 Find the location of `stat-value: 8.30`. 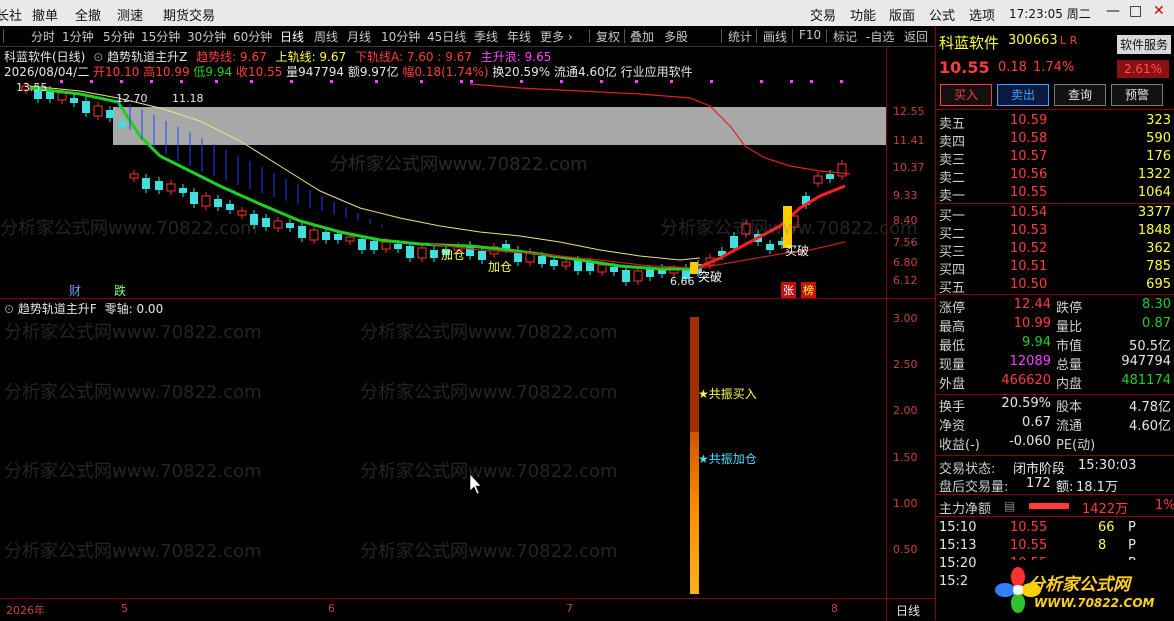

stat-value: 8.30 is located at coordinates (1156, 304).